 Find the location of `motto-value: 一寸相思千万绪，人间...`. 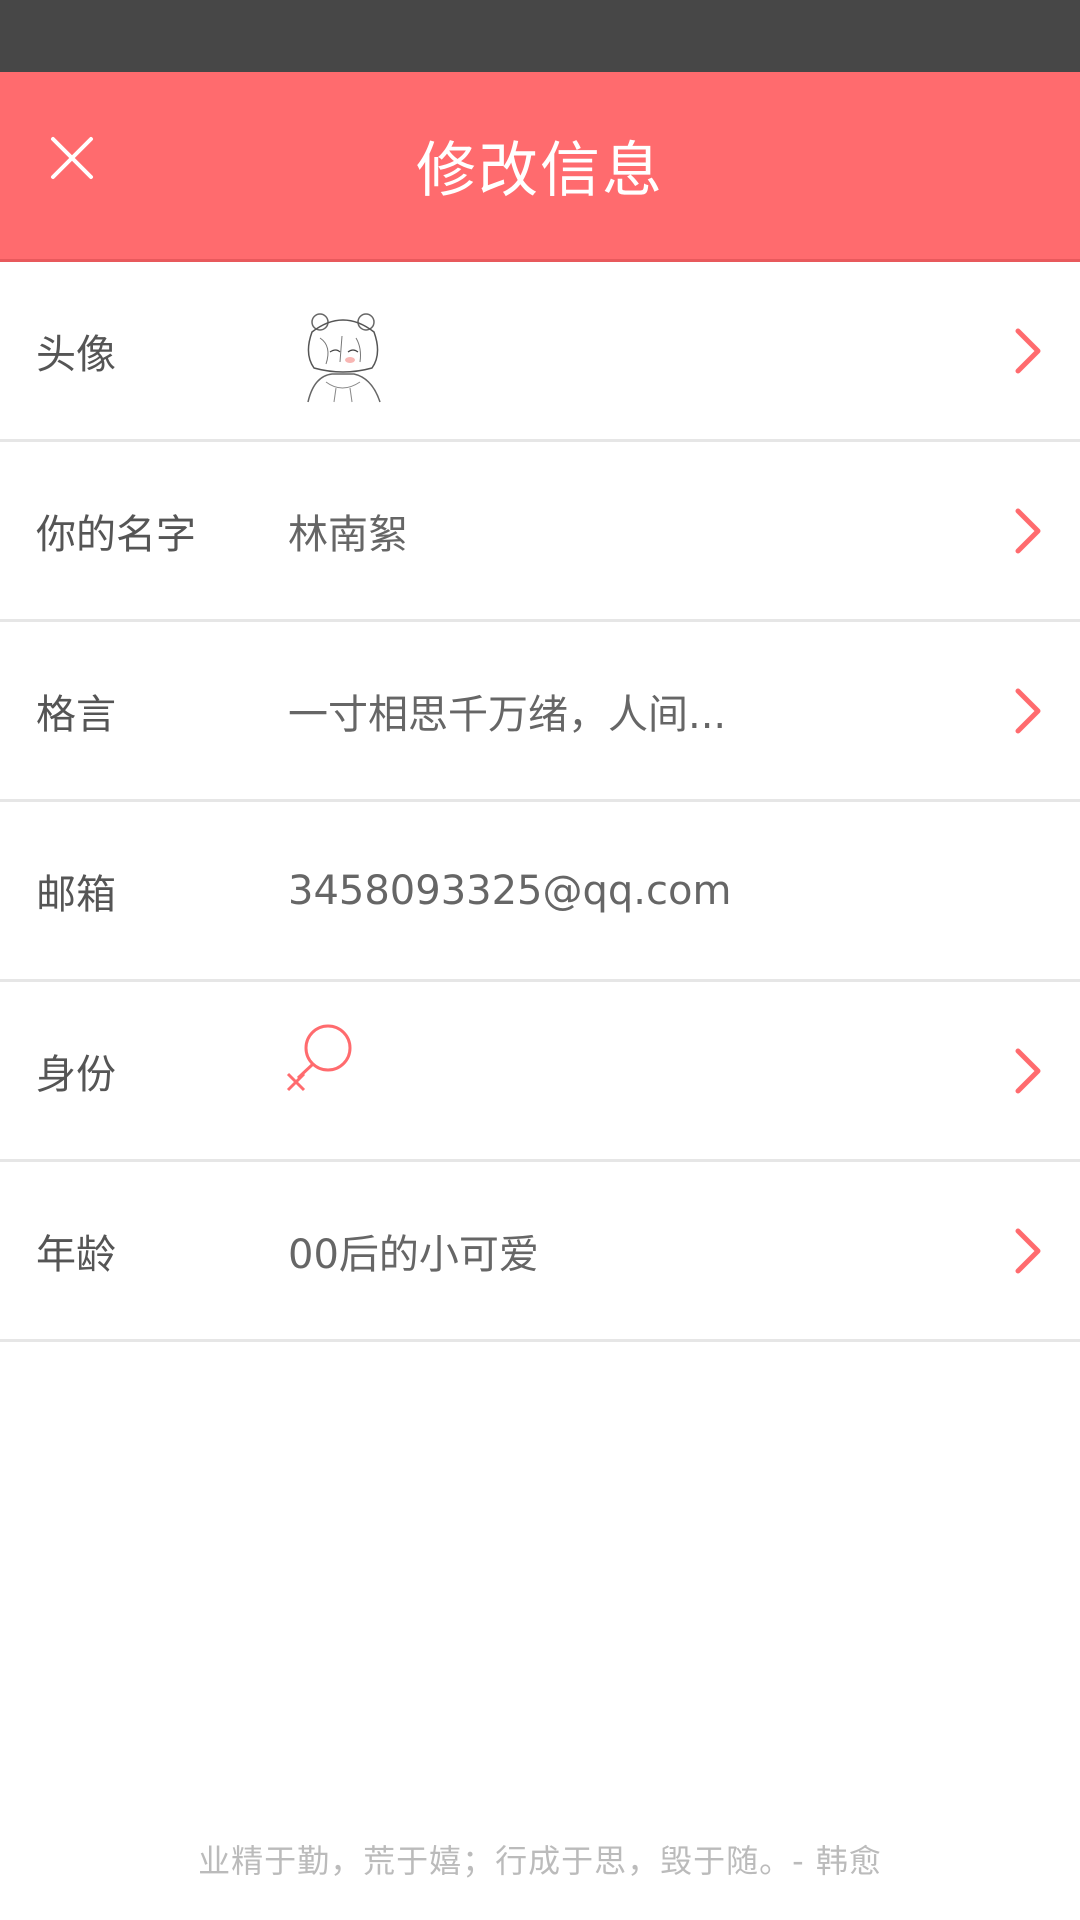

motto-value: 一寸相思千万绪，人间... is located at coordinates (507, 714).